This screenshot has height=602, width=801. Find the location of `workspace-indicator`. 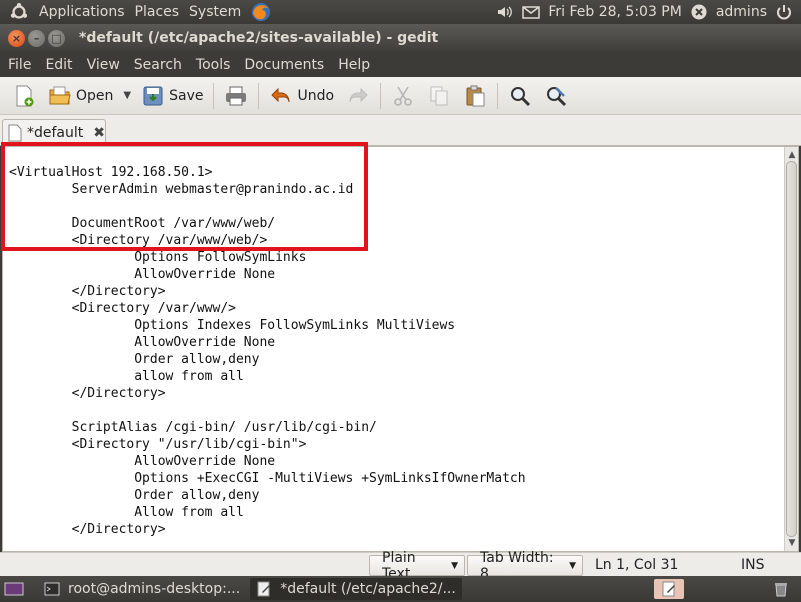

workspace-indicator is located at coordinates (669, 589).